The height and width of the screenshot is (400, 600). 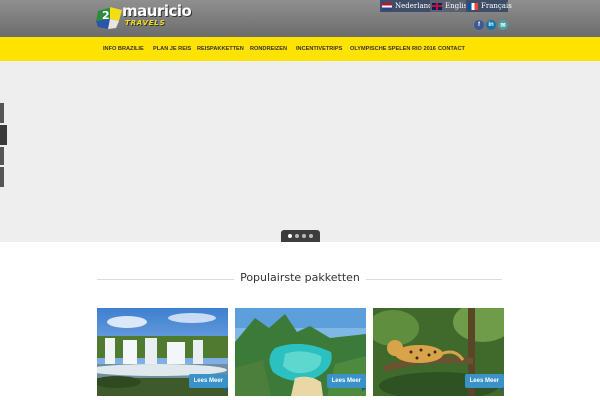 What do you see at coordinates (157, 11) in the screenshot?
I see `logo-wordmark: mauricio` at bounding box center [157, 11].